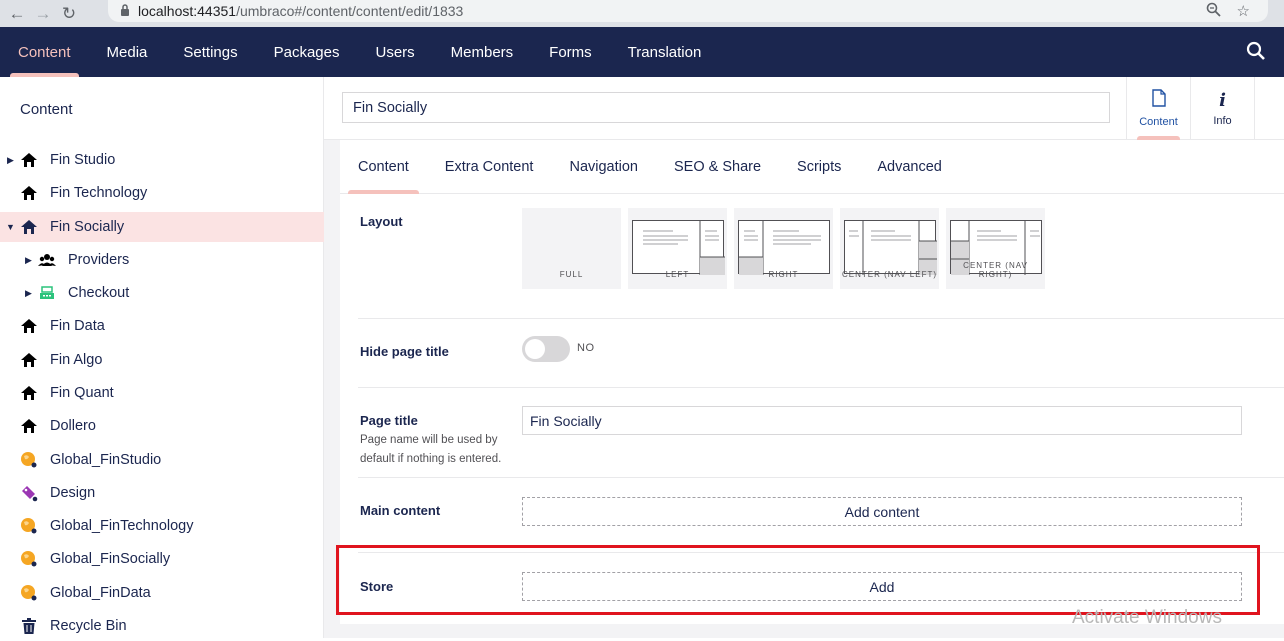  Describe the element at coordinates (17, 14) in the screenshot. I see `back-icon: ←` at that location.